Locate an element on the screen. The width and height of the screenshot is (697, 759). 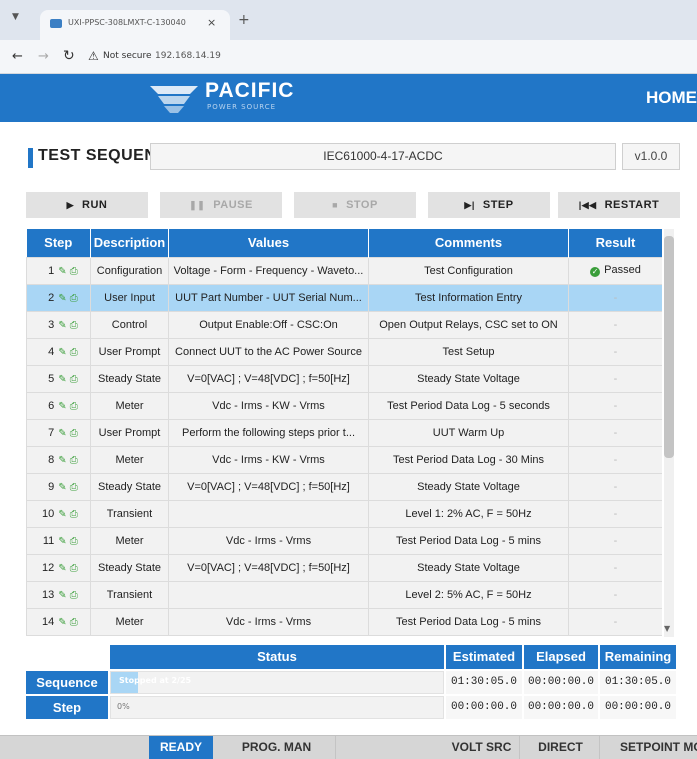
step-number: 13 is located at coordinates (48, 594).